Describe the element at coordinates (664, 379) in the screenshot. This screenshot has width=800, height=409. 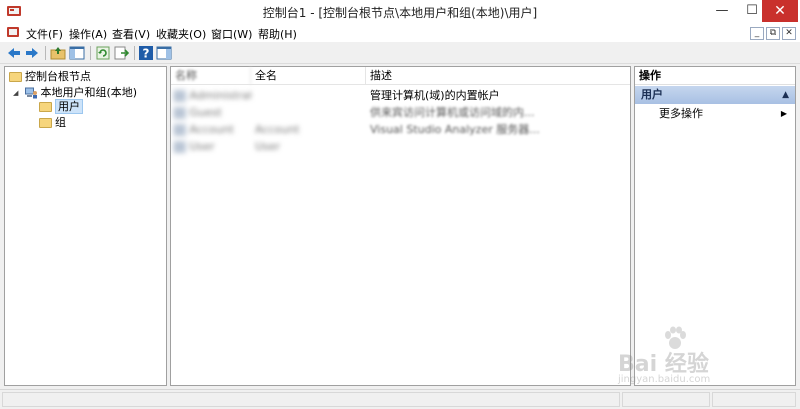
I see `watermark-url: jingyan.baidu.com` at that location.